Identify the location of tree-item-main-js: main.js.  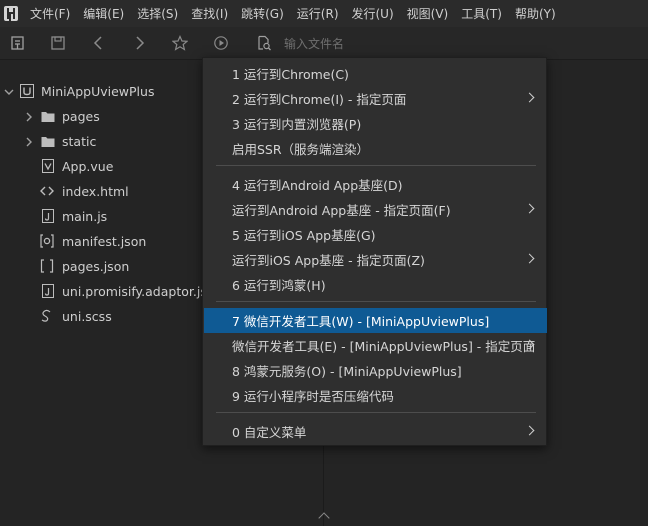
(115, 216).